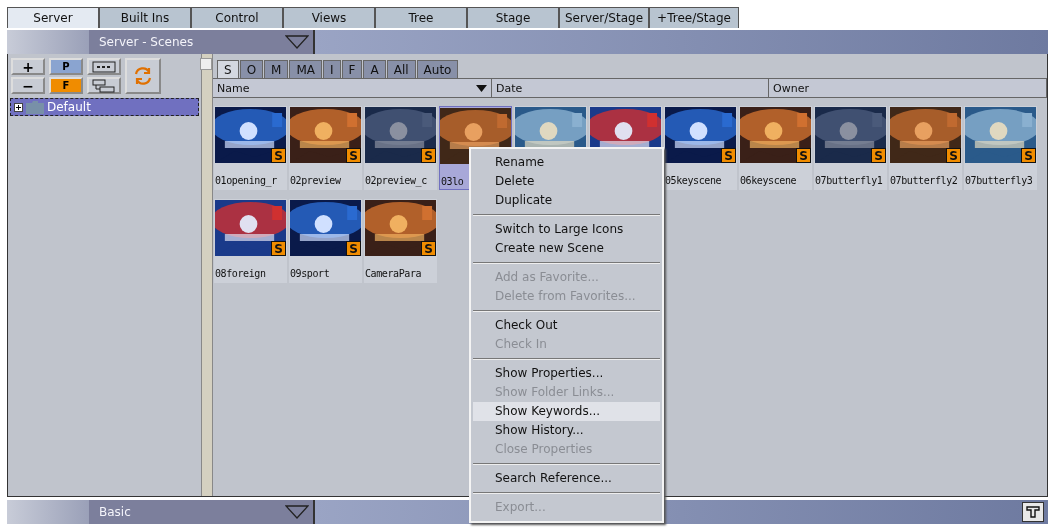  I want to click on scene-name: 01opening_r, so click(245, 180).